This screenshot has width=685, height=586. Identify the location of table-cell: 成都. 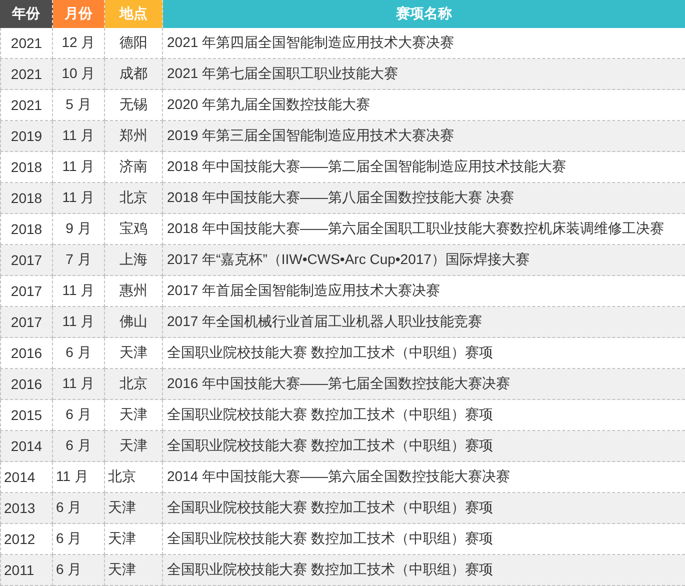
(134, 74).